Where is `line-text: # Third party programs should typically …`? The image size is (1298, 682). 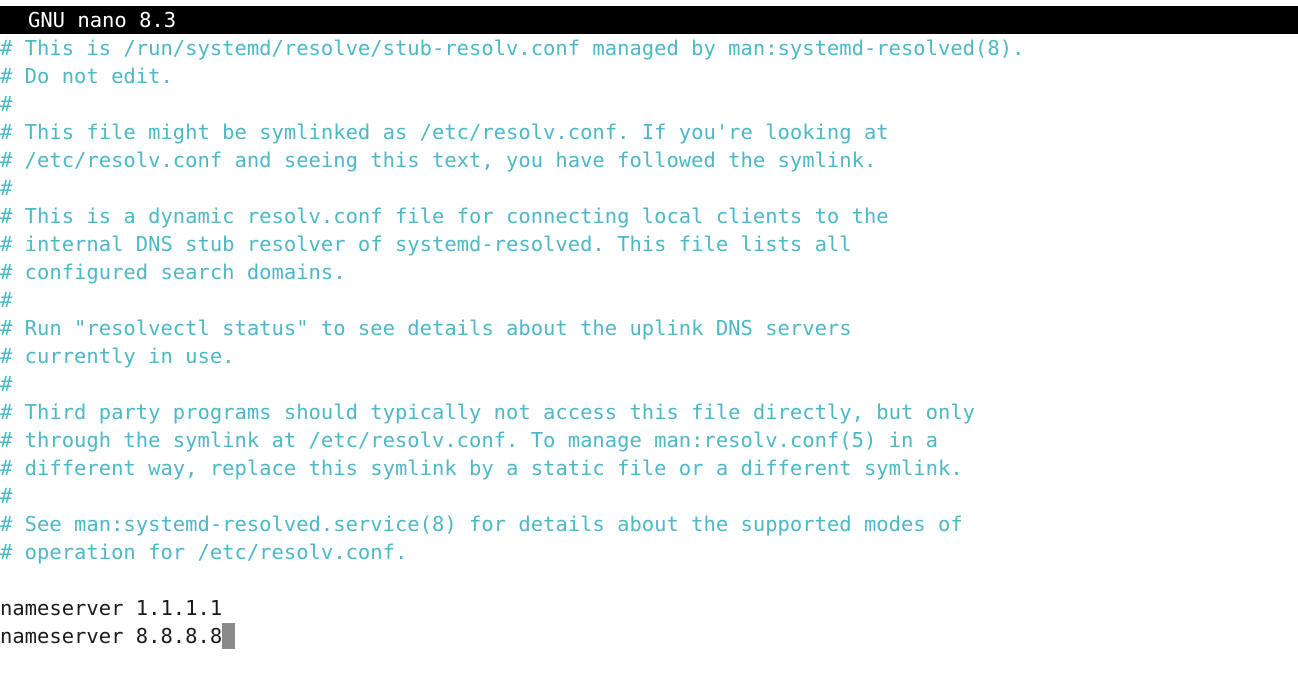
line-text: # Third party programs should typically … is located at coordinates (488, 412).